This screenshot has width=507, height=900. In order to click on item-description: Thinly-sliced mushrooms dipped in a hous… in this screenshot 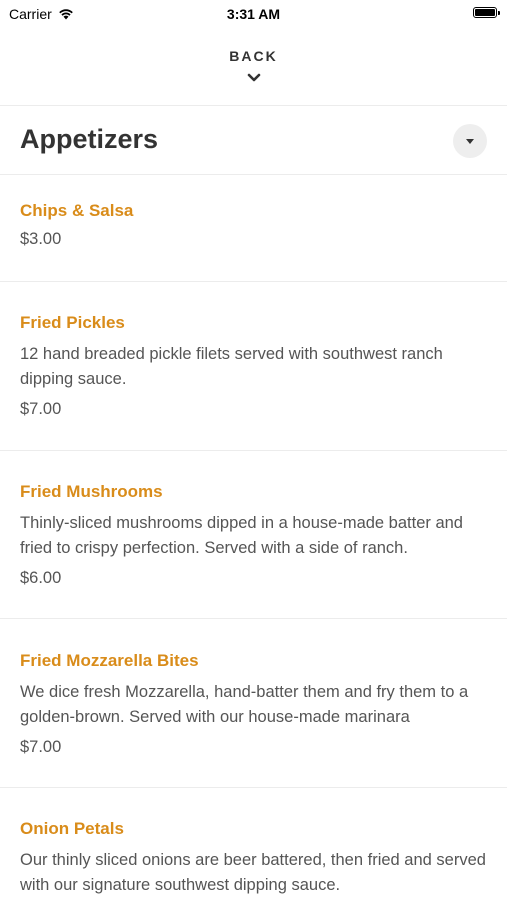, I will do `click(241, 535)`.